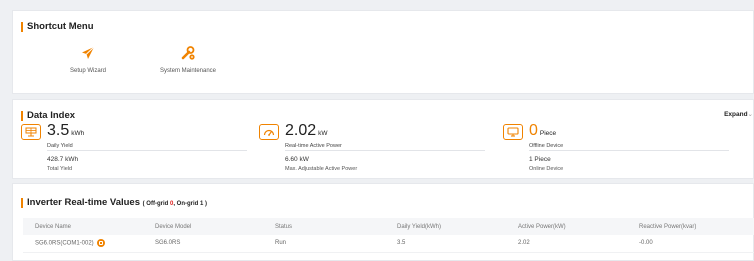 This screenshot has width=754, height=261. What do you see at coordinates (57, 27) in the screenshot?
I see `shortcut-menu-title: Shortcut Menu` at bounding box center [57, 27].